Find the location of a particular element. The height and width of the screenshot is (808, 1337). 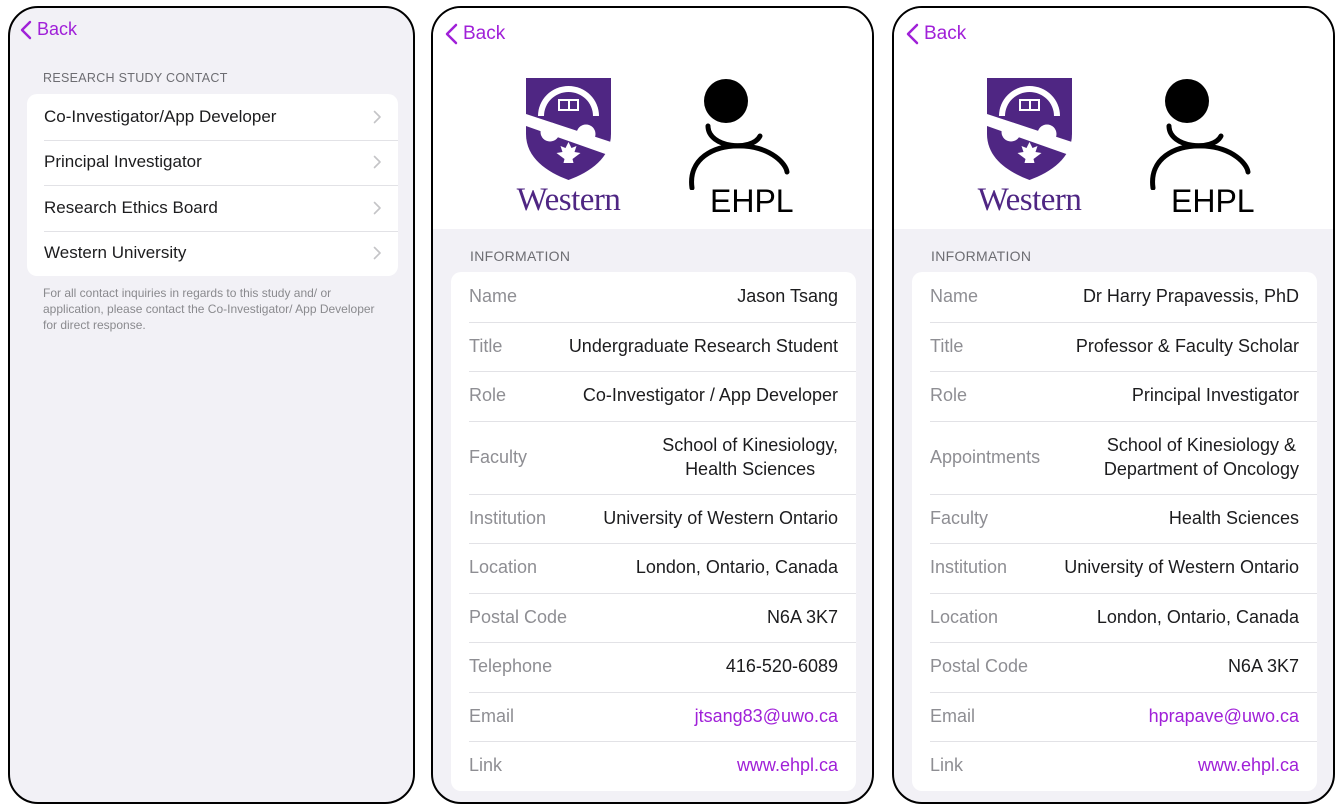

info-row-title: Title Professor & Faculty Scholar is located at coordinates (1114, 346).